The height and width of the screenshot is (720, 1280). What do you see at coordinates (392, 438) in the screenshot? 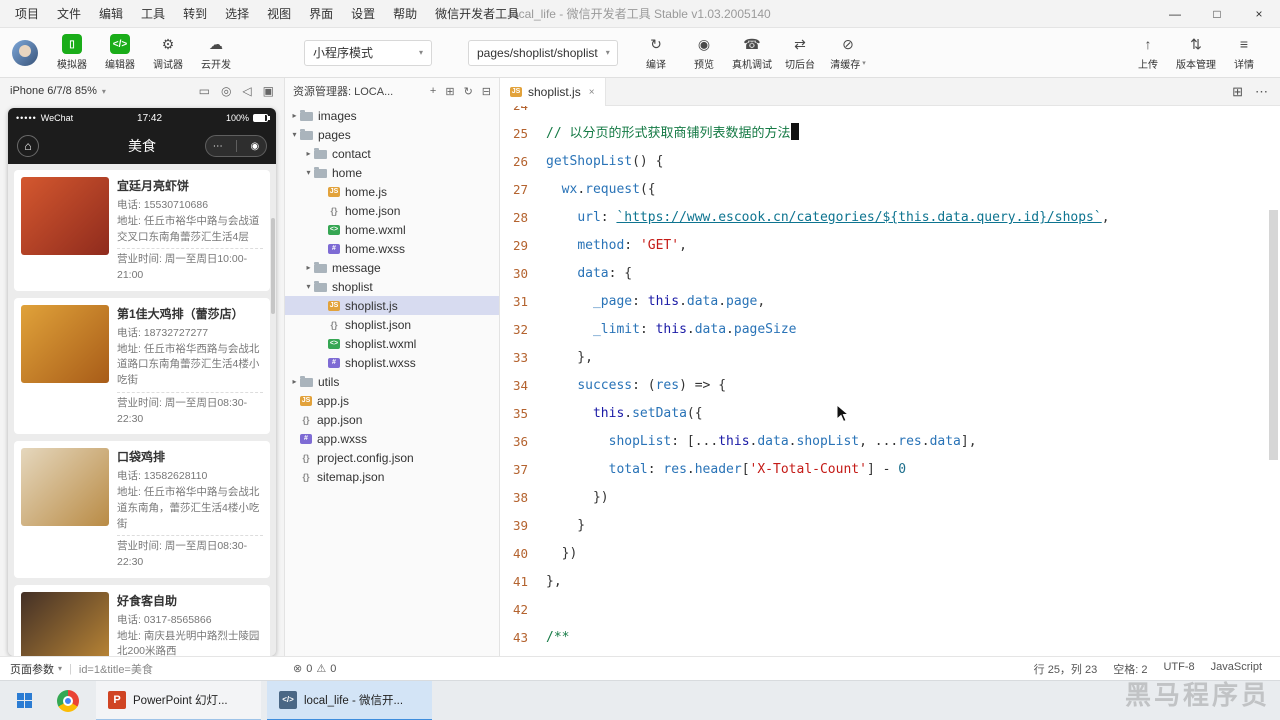
I see `tree-item-app.wxss: # app.wxss` at bounding box center [392, 438].